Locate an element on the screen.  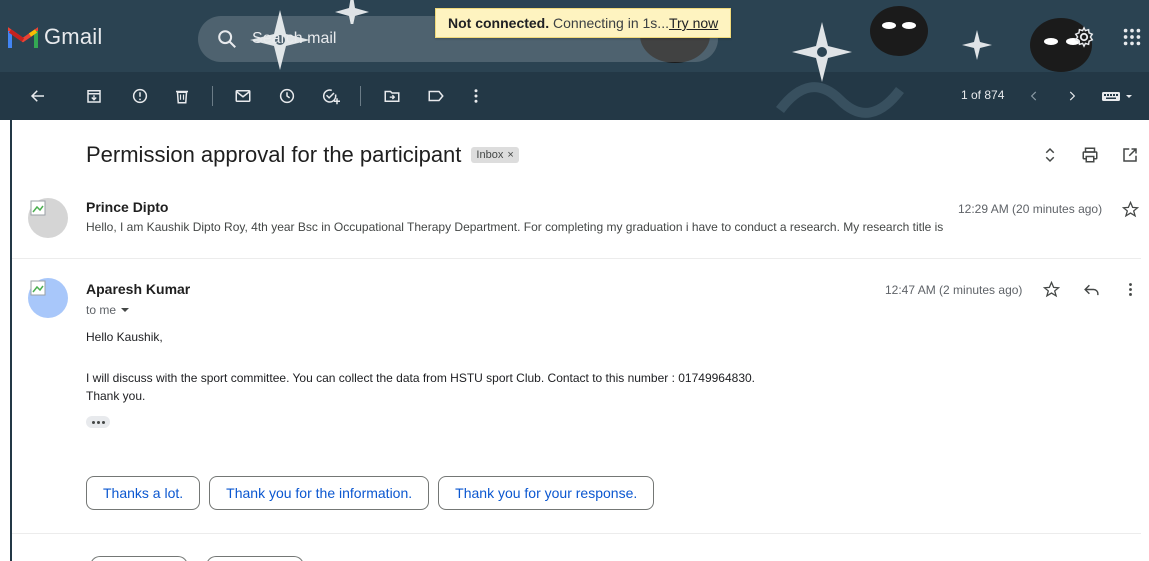
message-time: 12:47 AM (2 minutes ago) is located at coordinates (954, 290).